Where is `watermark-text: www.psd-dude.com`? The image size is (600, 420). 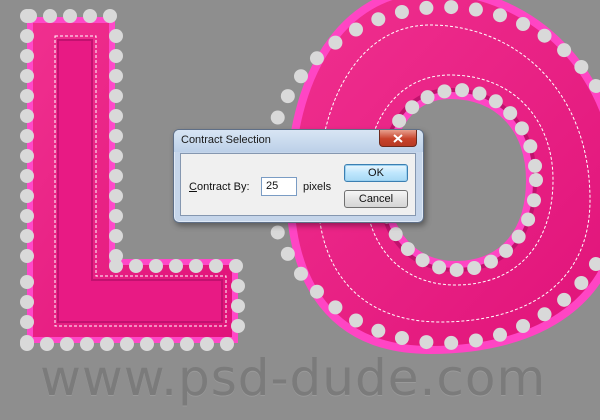
watermark-text: www.psd-dude.com is located at coordinates (293, 378).